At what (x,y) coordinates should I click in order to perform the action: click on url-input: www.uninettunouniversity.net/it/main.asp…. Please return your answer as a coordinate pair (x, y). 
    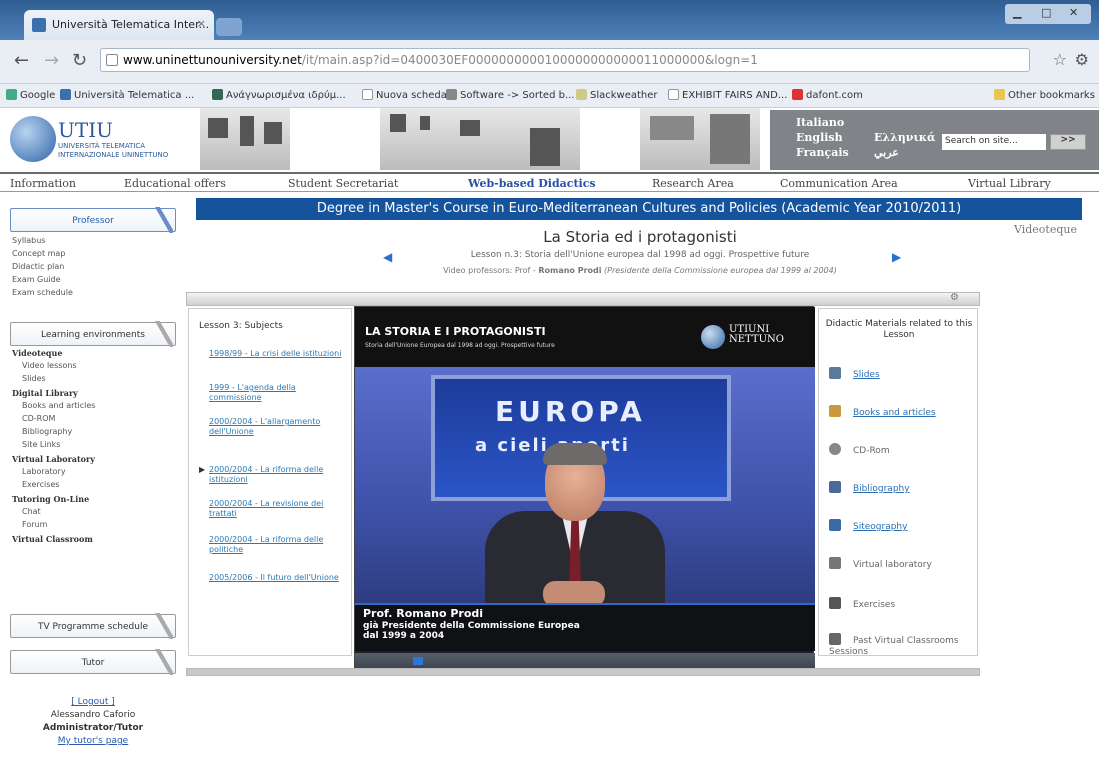
    Looking at the image, I should click on (565, 60).